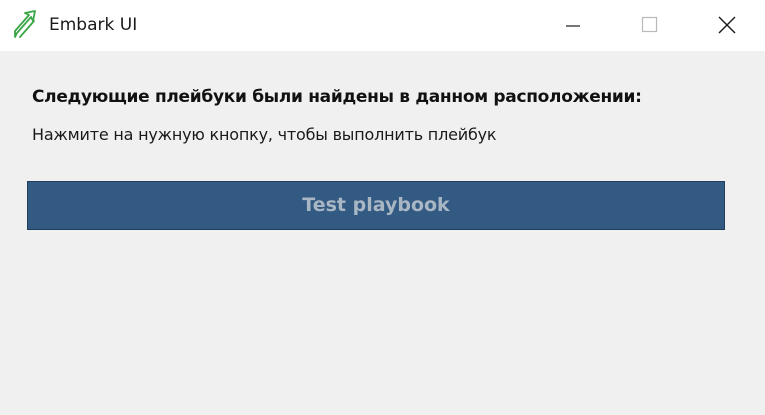 The image size is (765, 415). I want to click on maximize-icon, so click(649, 24).